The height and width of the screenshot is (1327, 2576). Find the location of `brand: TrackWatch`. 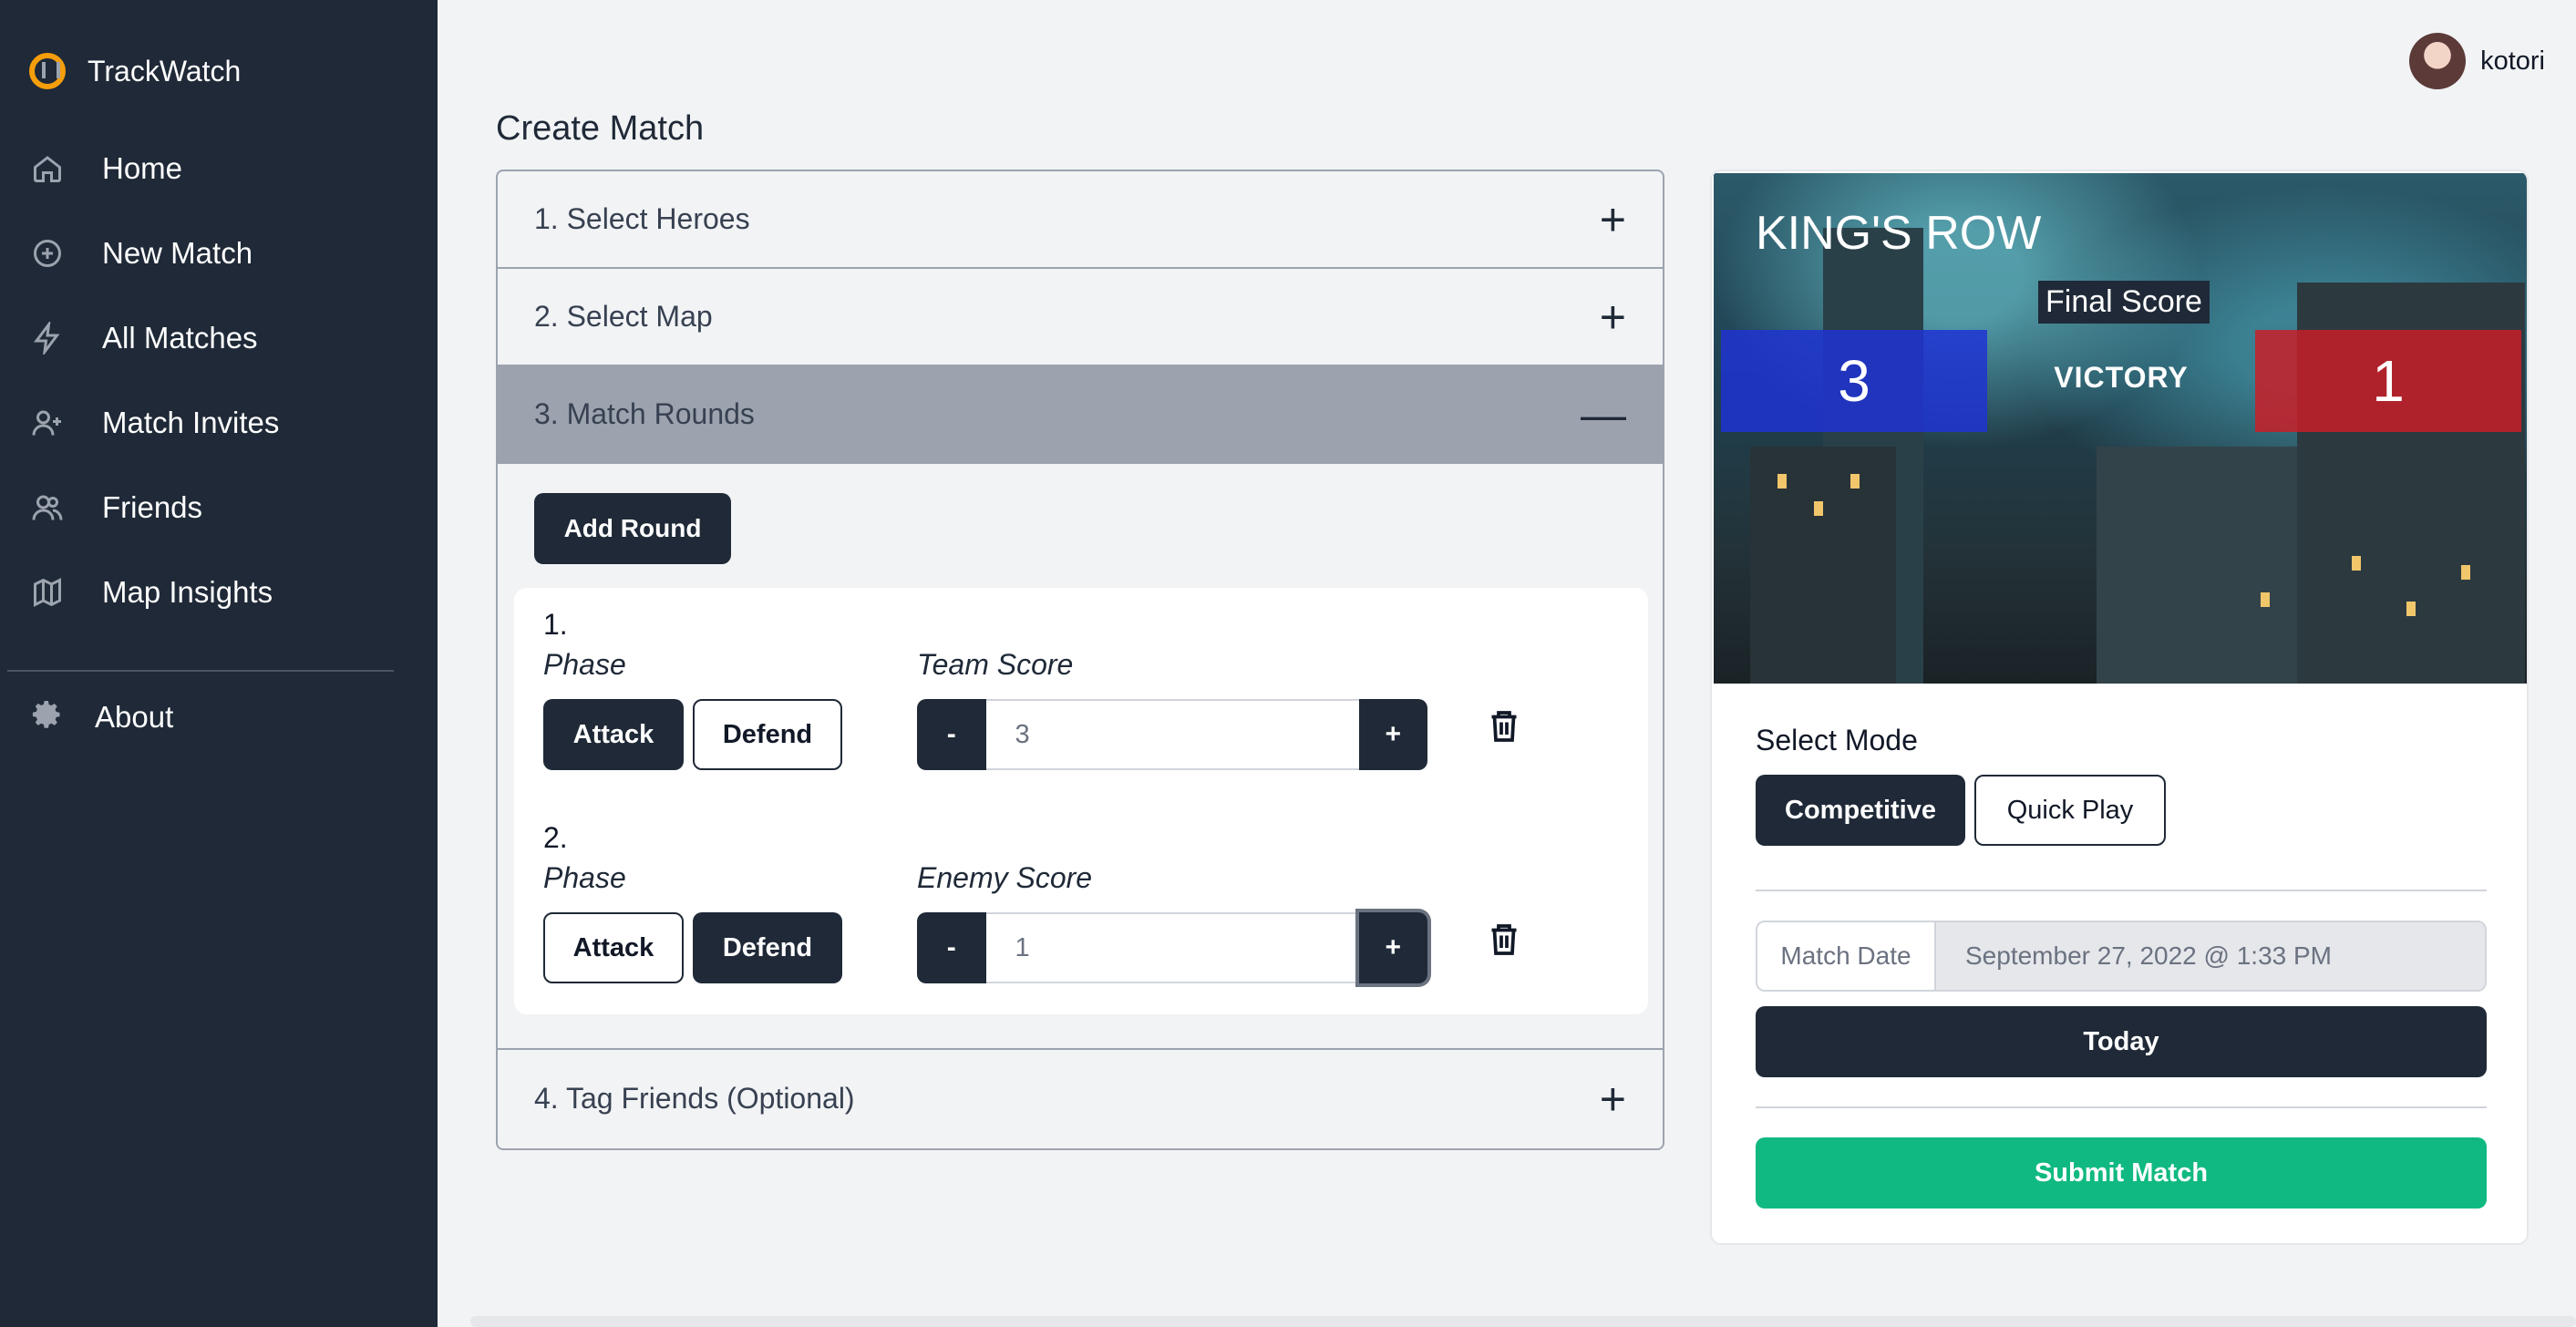

brand: TrackWatch is located at coordinates (135, 71).